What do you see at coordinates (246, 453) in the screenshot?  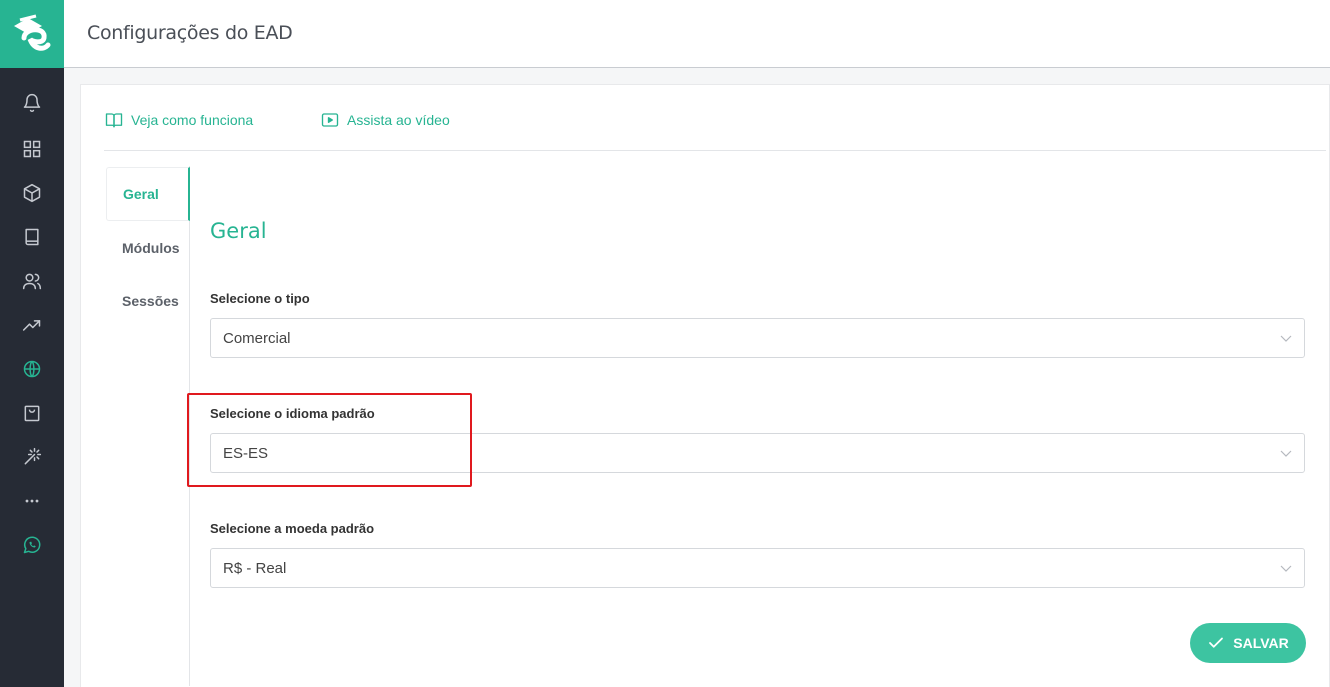 I see `language-value: ES-ES` at bounding box center [246, 453].